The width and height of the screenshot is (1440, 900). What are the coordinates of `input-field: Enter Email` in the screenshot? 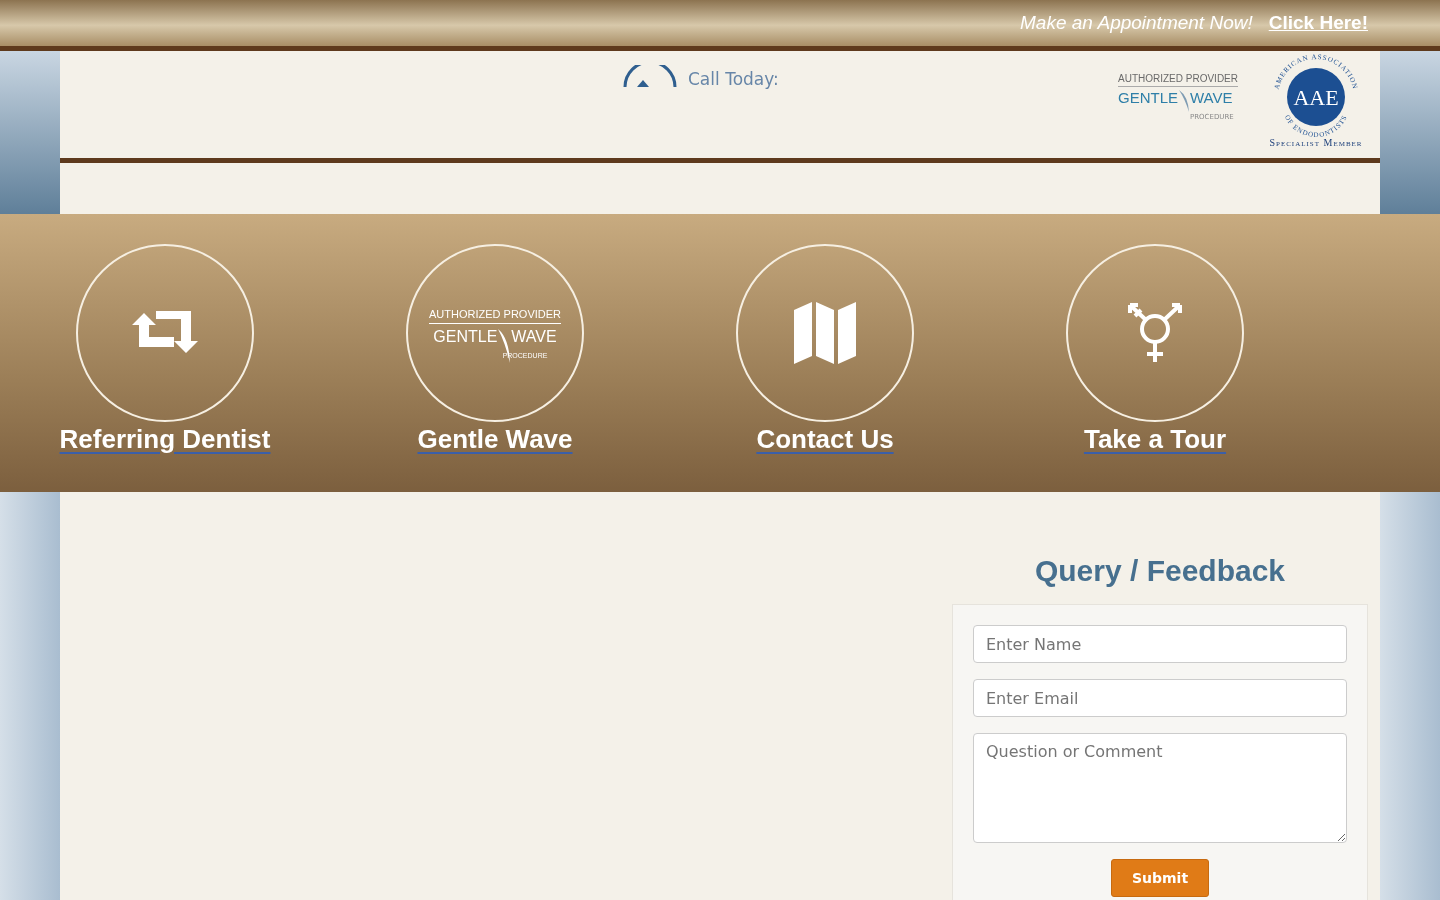 It's located at (1160, 698).